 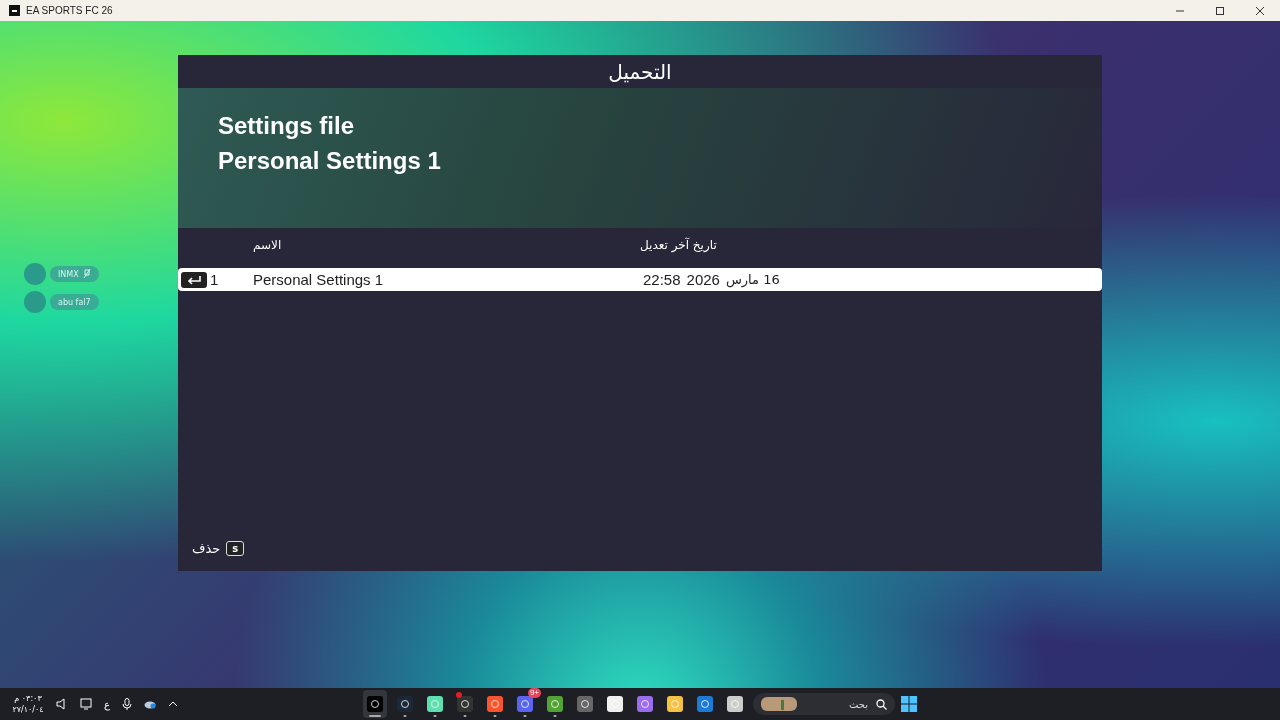 I want to click on microphone-icon, so click(x=127, y=704).